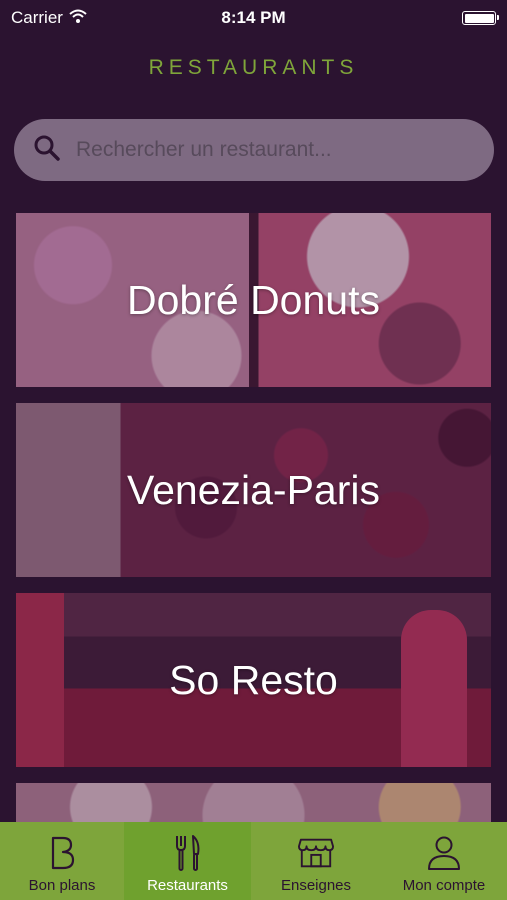 The width and height of the screenshot is (507, 900). Describe the element at coordinates (480, 18) in the screenshot. I see `battery-icon` at that location.